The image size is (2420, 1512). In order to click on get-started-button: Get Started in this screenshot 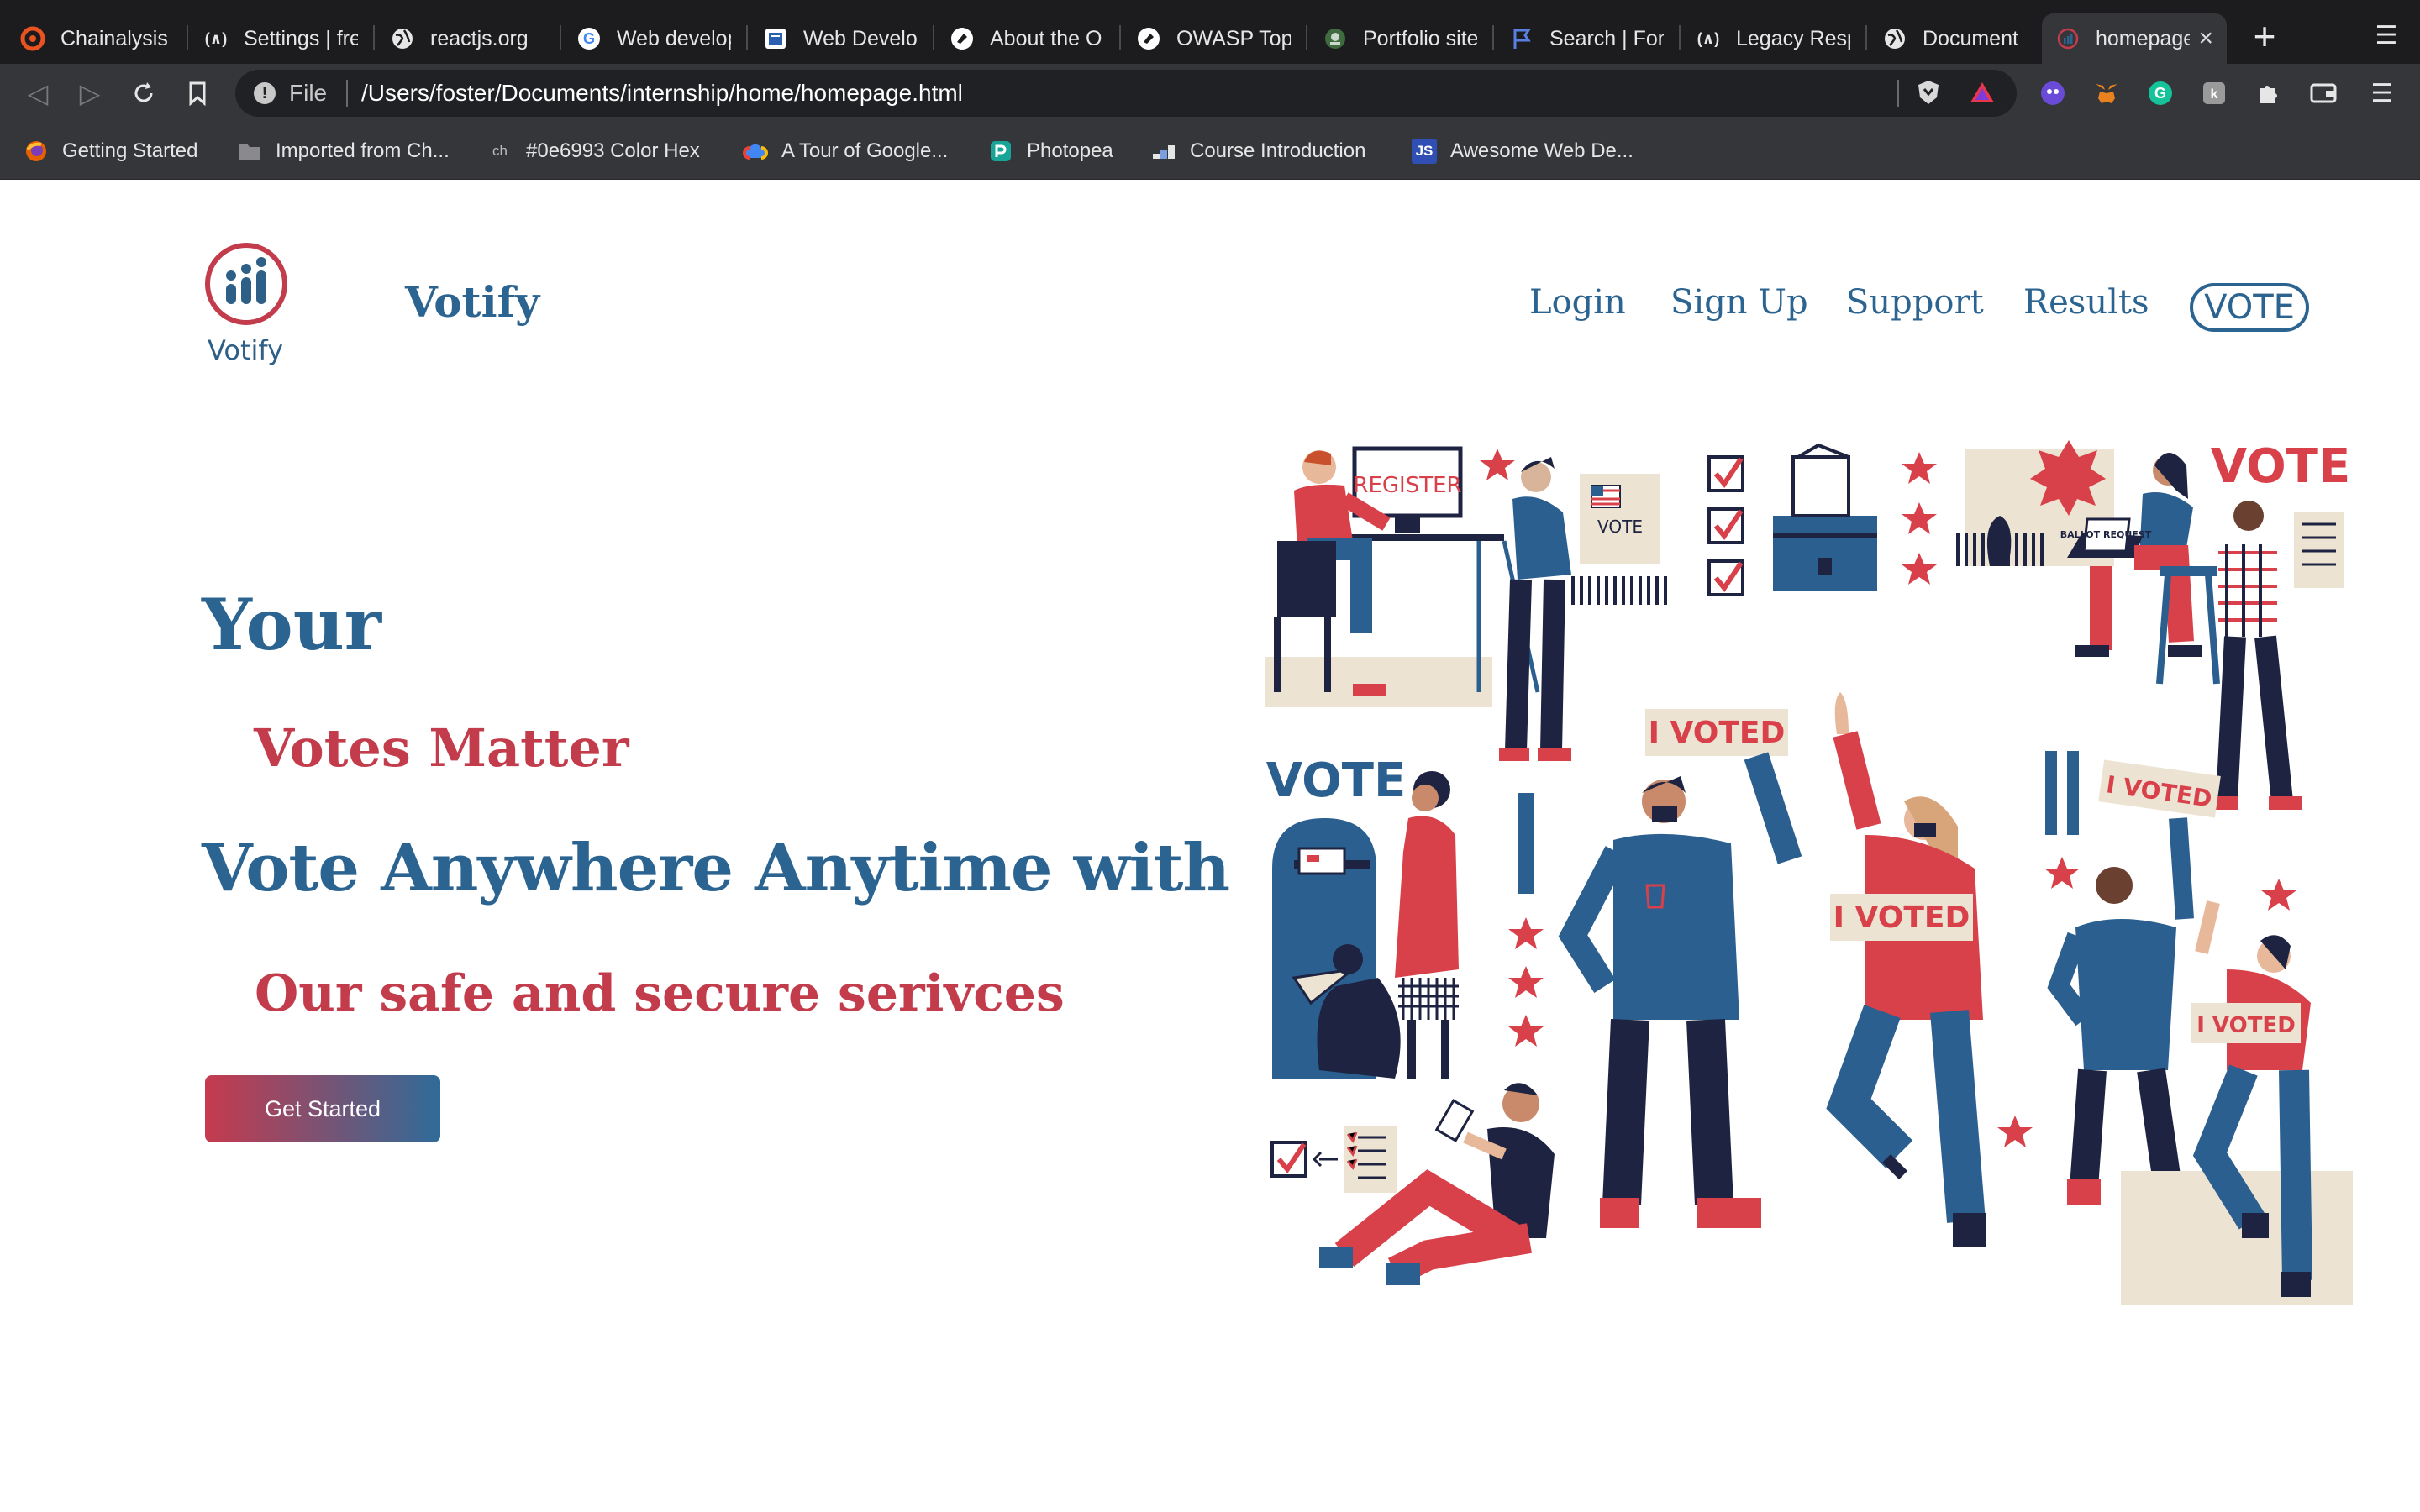, I will do `click(322, 1108)`.